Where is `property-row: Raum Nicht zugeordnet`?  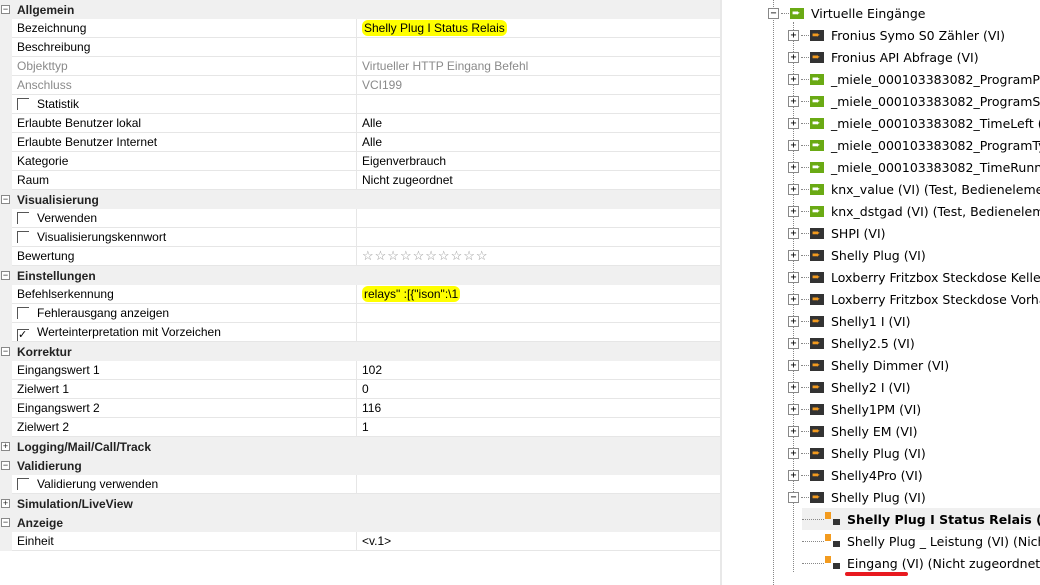 property-row: Raum Nicht zugeordnet is located at coordinates (360, 180).